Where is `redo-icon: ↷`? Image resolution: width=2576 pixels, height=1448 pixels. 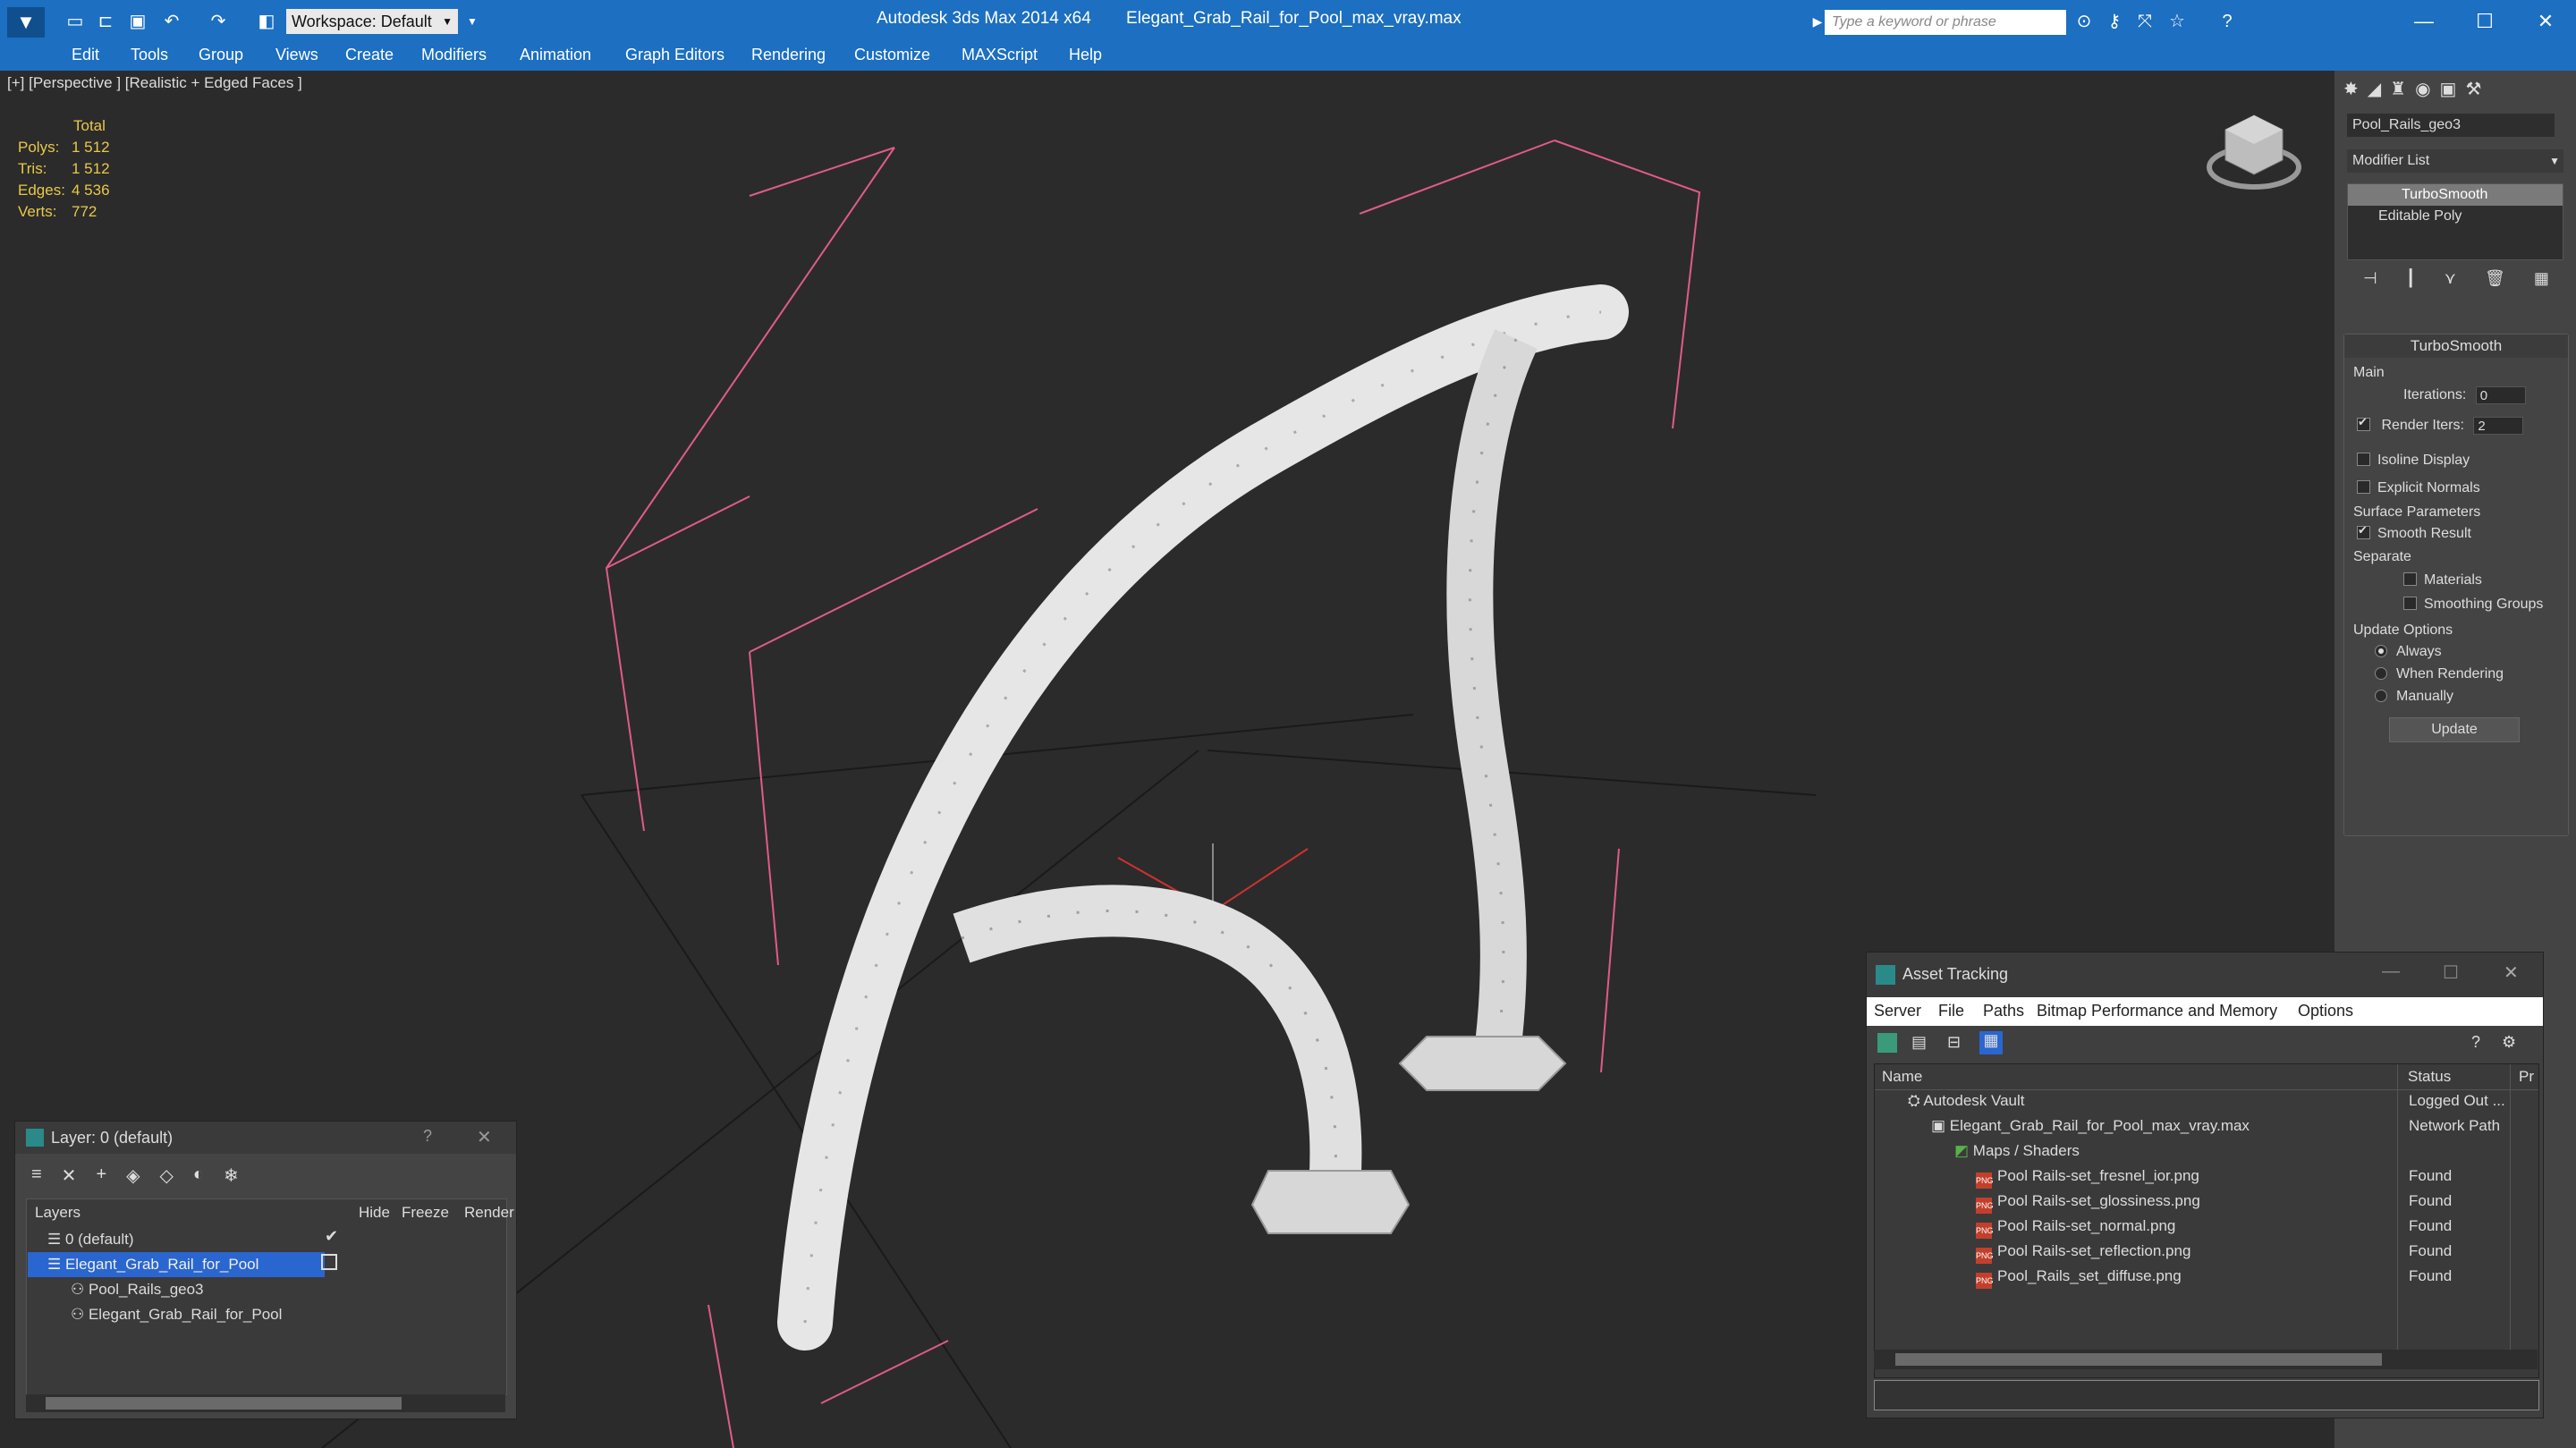 redo-icon: ↷ is located at coordinates (218, 21).